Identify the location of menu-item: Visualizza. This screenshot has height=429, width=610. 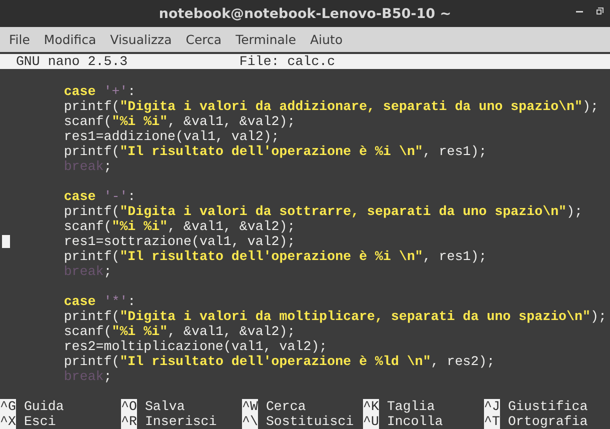
(141, 39).